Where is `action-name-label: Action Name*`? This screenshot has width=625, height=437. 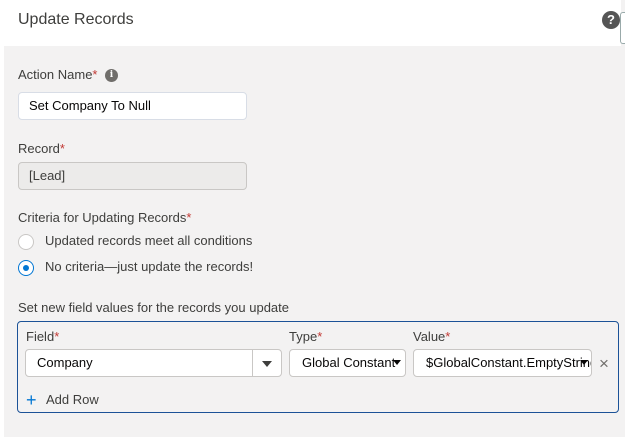
action-name-label: Action Name* is located at coordinates (57, 74).